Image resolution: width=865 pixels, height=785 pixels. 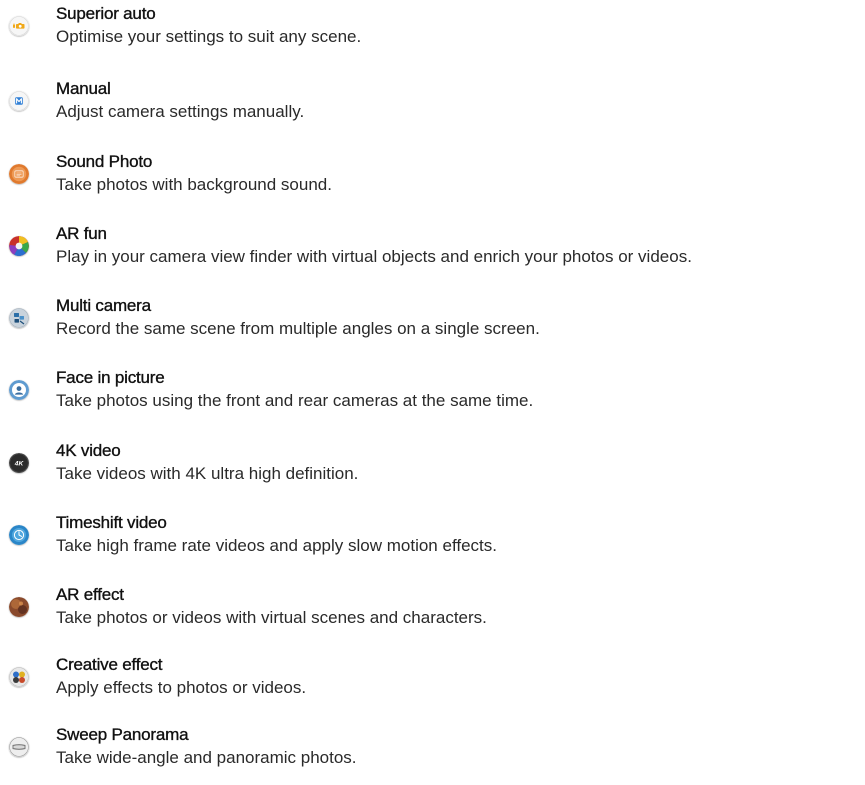 What do you see at coordinates (194, 184) in the screenshot?
I see `mode-description: Take photos with background sound.` at bounding box center [194, 184].